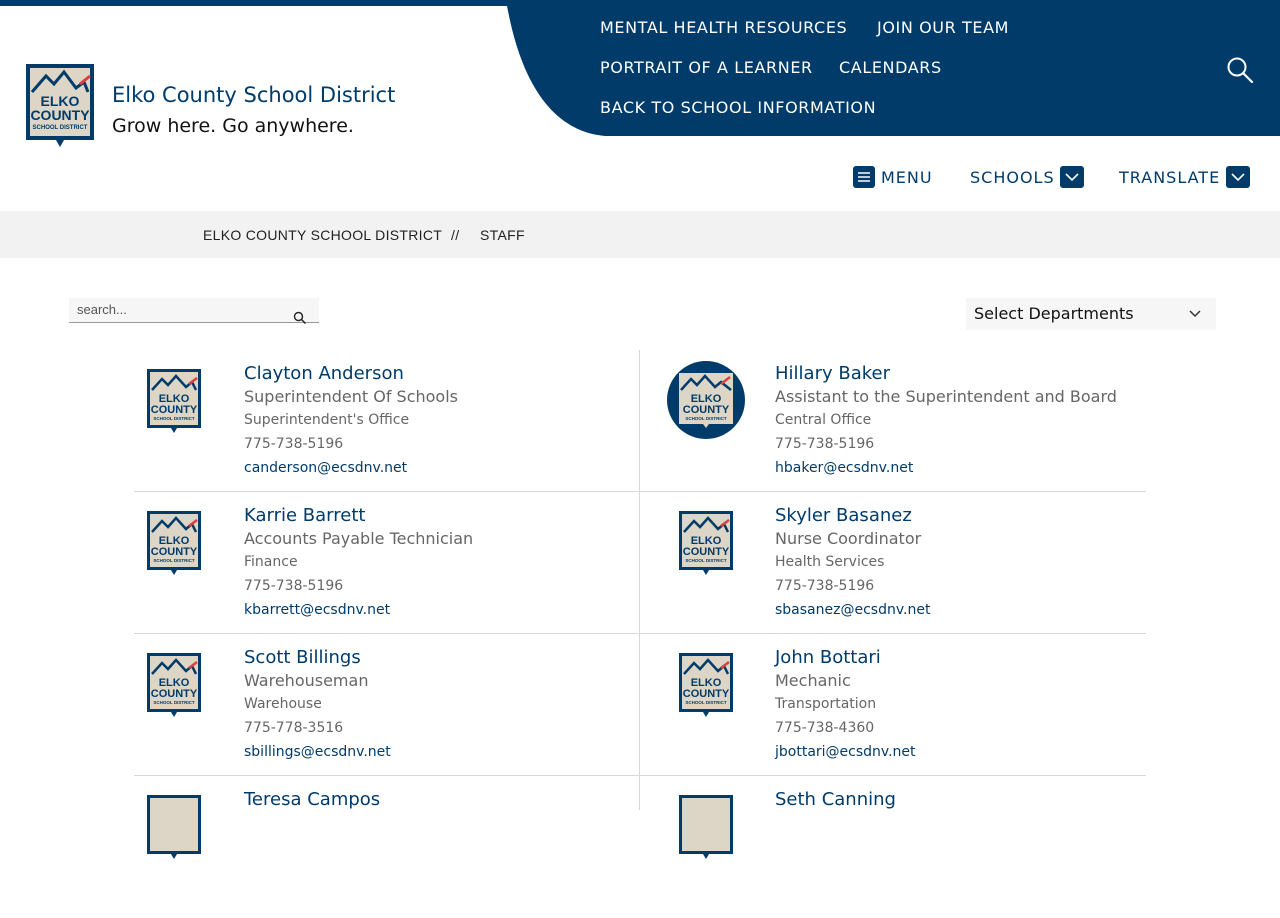 The width and height of the screenshot is (1280, 918). Describe the element at coordinates (1170, 177) in the screenshot. I see `translate-label: TRANSLATE` at that location.